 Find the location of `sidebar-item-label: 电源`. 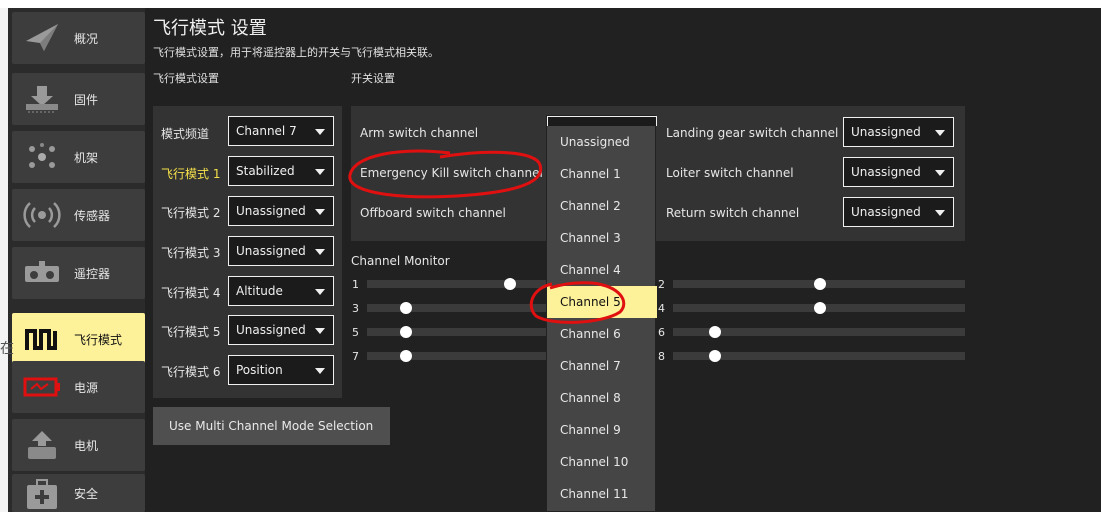

sidebar-item-label: 电源 is located at coordinates (86, 387).